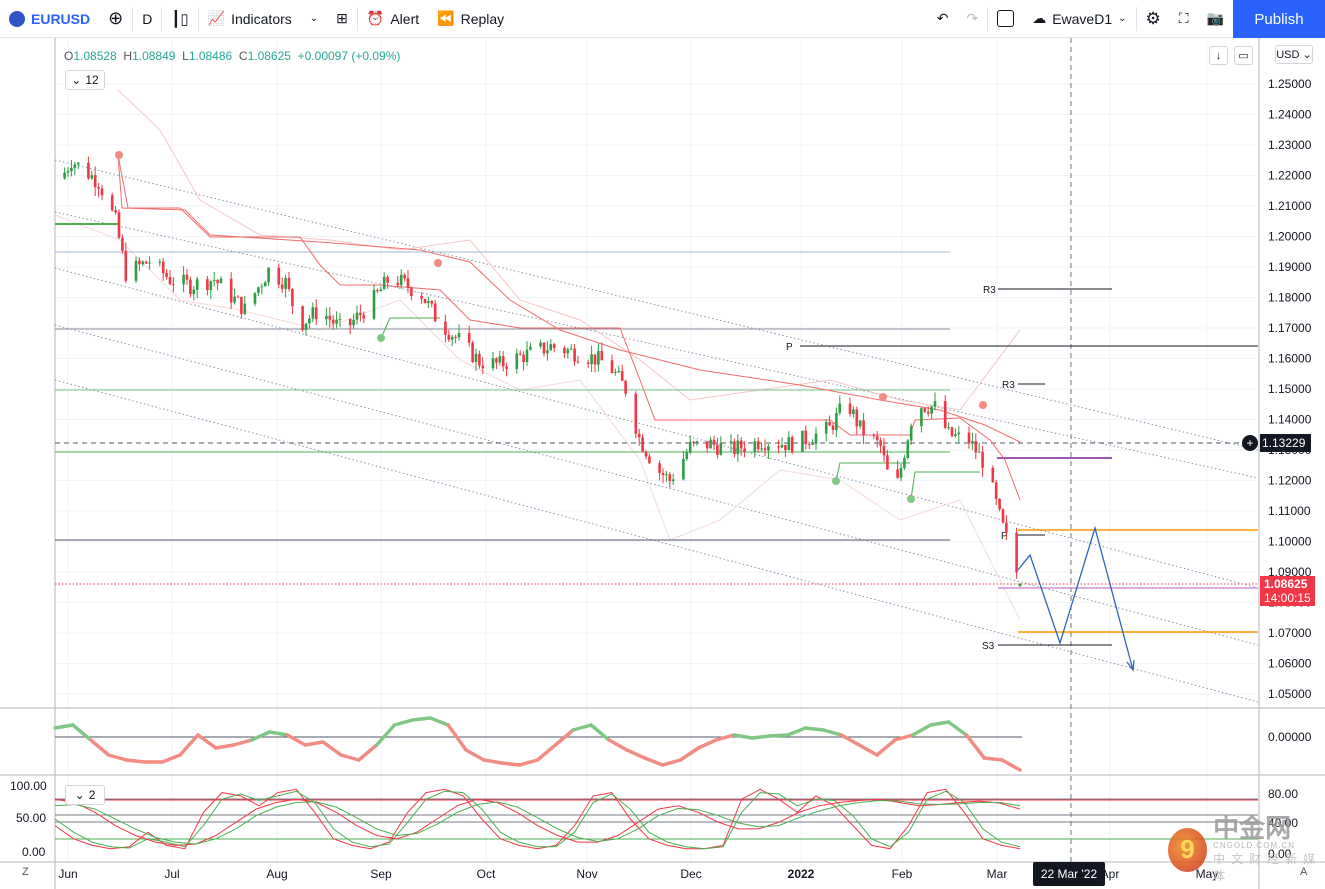 The width and height of the screenshot is (1325, 889). I want to click on oscillator-collapse-button: ⌄ 2, so click(85, 795).